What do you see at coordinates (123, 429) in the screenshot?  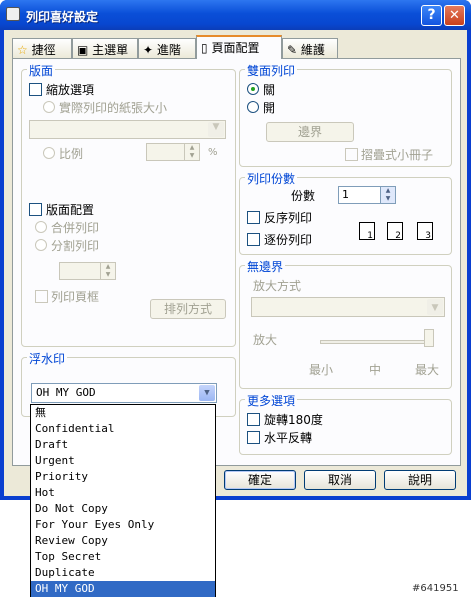 I see `list-item: Confidential` at bounding box center [123, 429].